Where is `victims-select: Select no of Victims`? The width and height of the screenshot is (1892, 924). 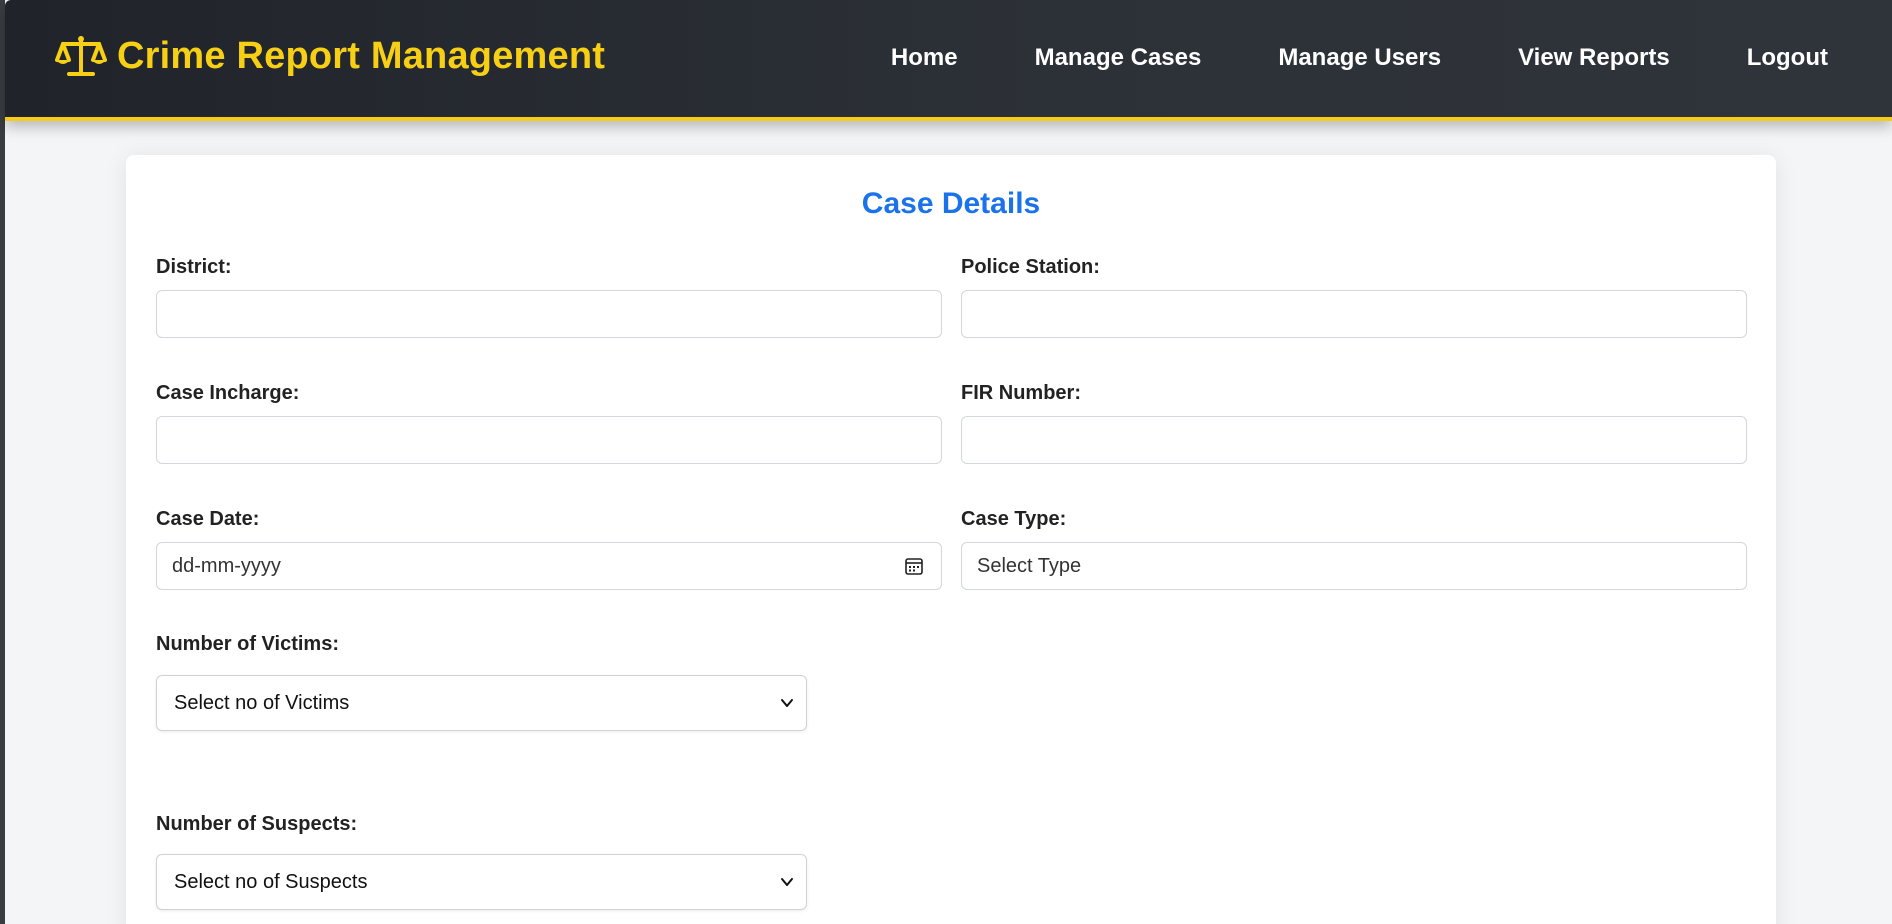
victims-select: Select no of Victims is located at coordinates (481, 703).